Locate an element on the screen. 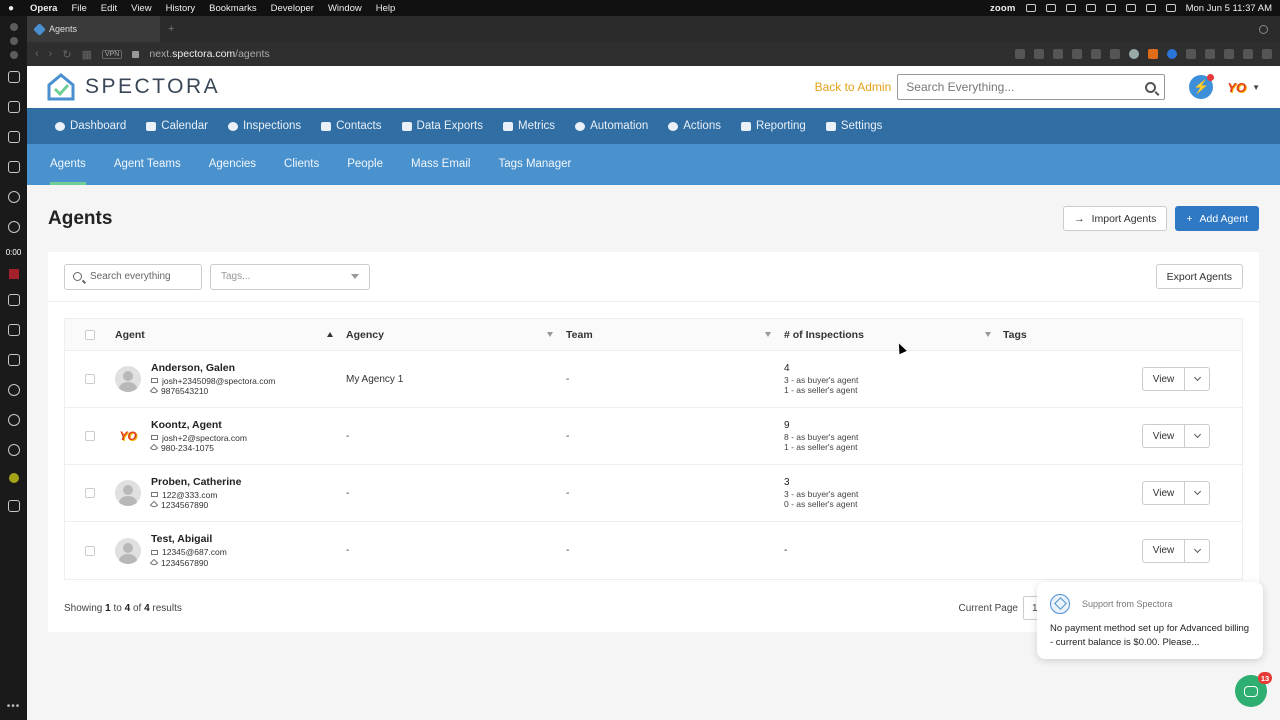  back-arrow-icon: ‹ is located at coordinates (37, 54).